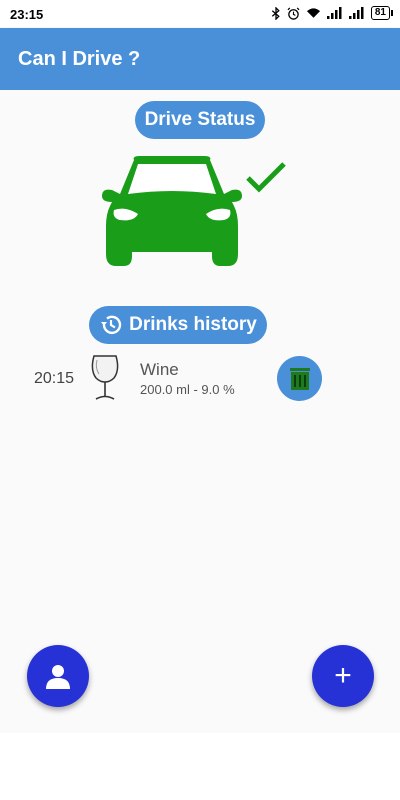 The width and height of the screenshot is (400, 800). I want to click on drinks-history-header: Drinks history, so click(178, 325).